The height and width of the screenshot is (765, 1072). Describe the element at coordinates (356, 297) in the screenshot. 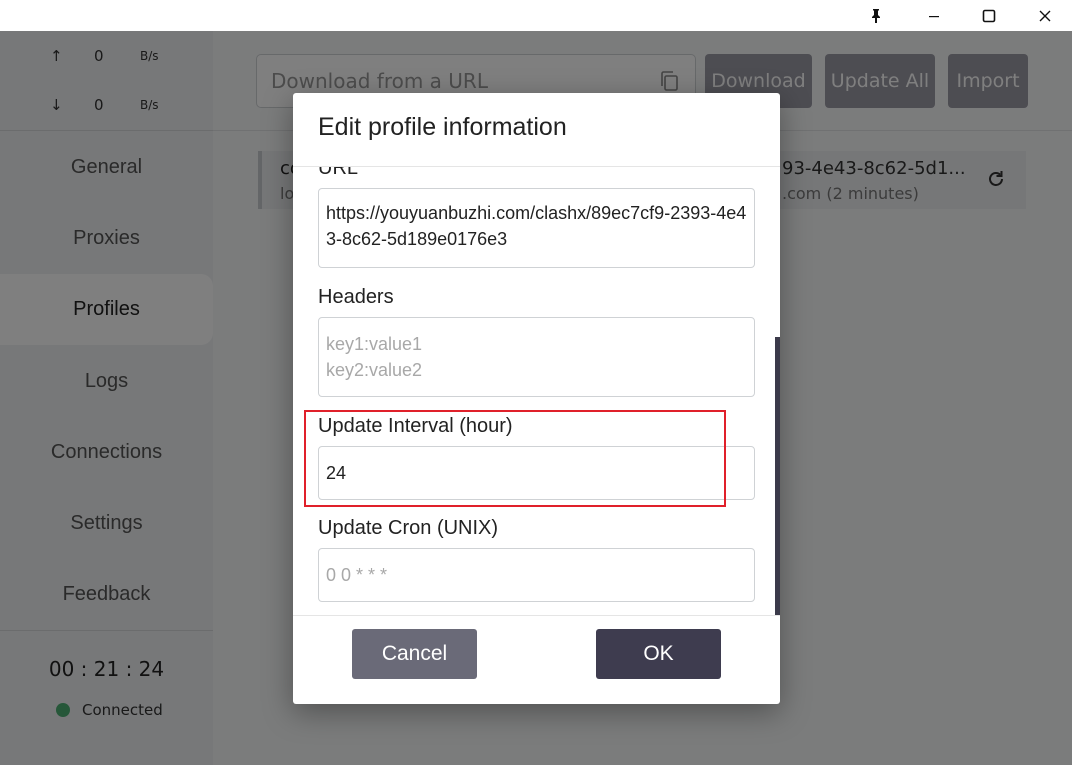

I see `headers-label: Headers` at that location.